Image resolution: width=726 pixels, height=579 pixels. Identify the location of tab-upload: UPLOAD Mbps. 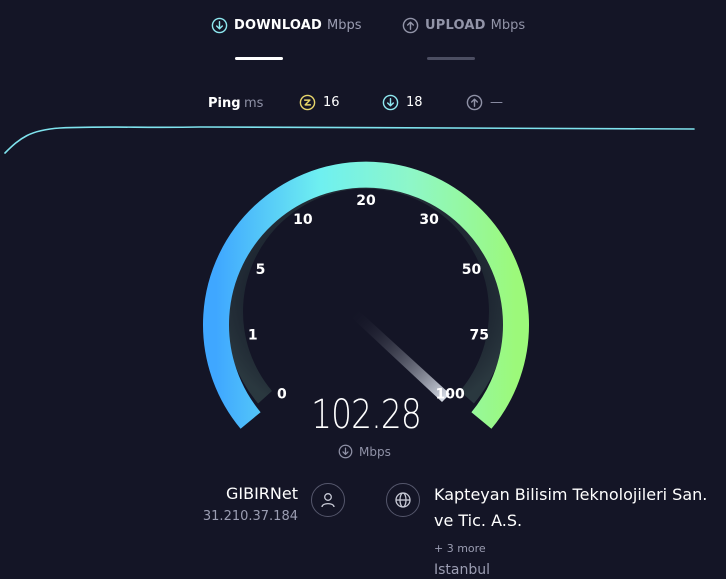
(463, 25).